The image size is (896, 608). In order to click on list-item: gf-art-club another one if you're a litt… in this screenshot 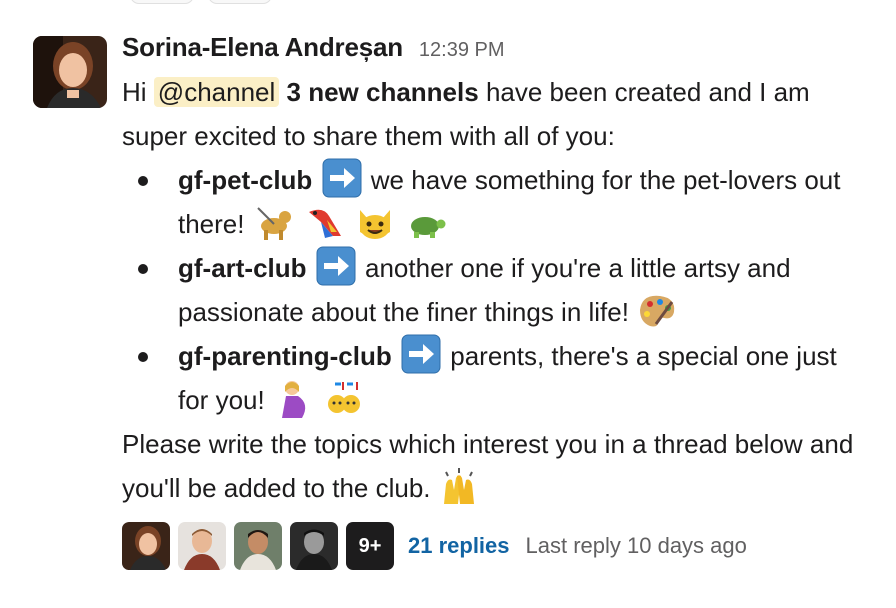, I will do `click(492, 290)`.